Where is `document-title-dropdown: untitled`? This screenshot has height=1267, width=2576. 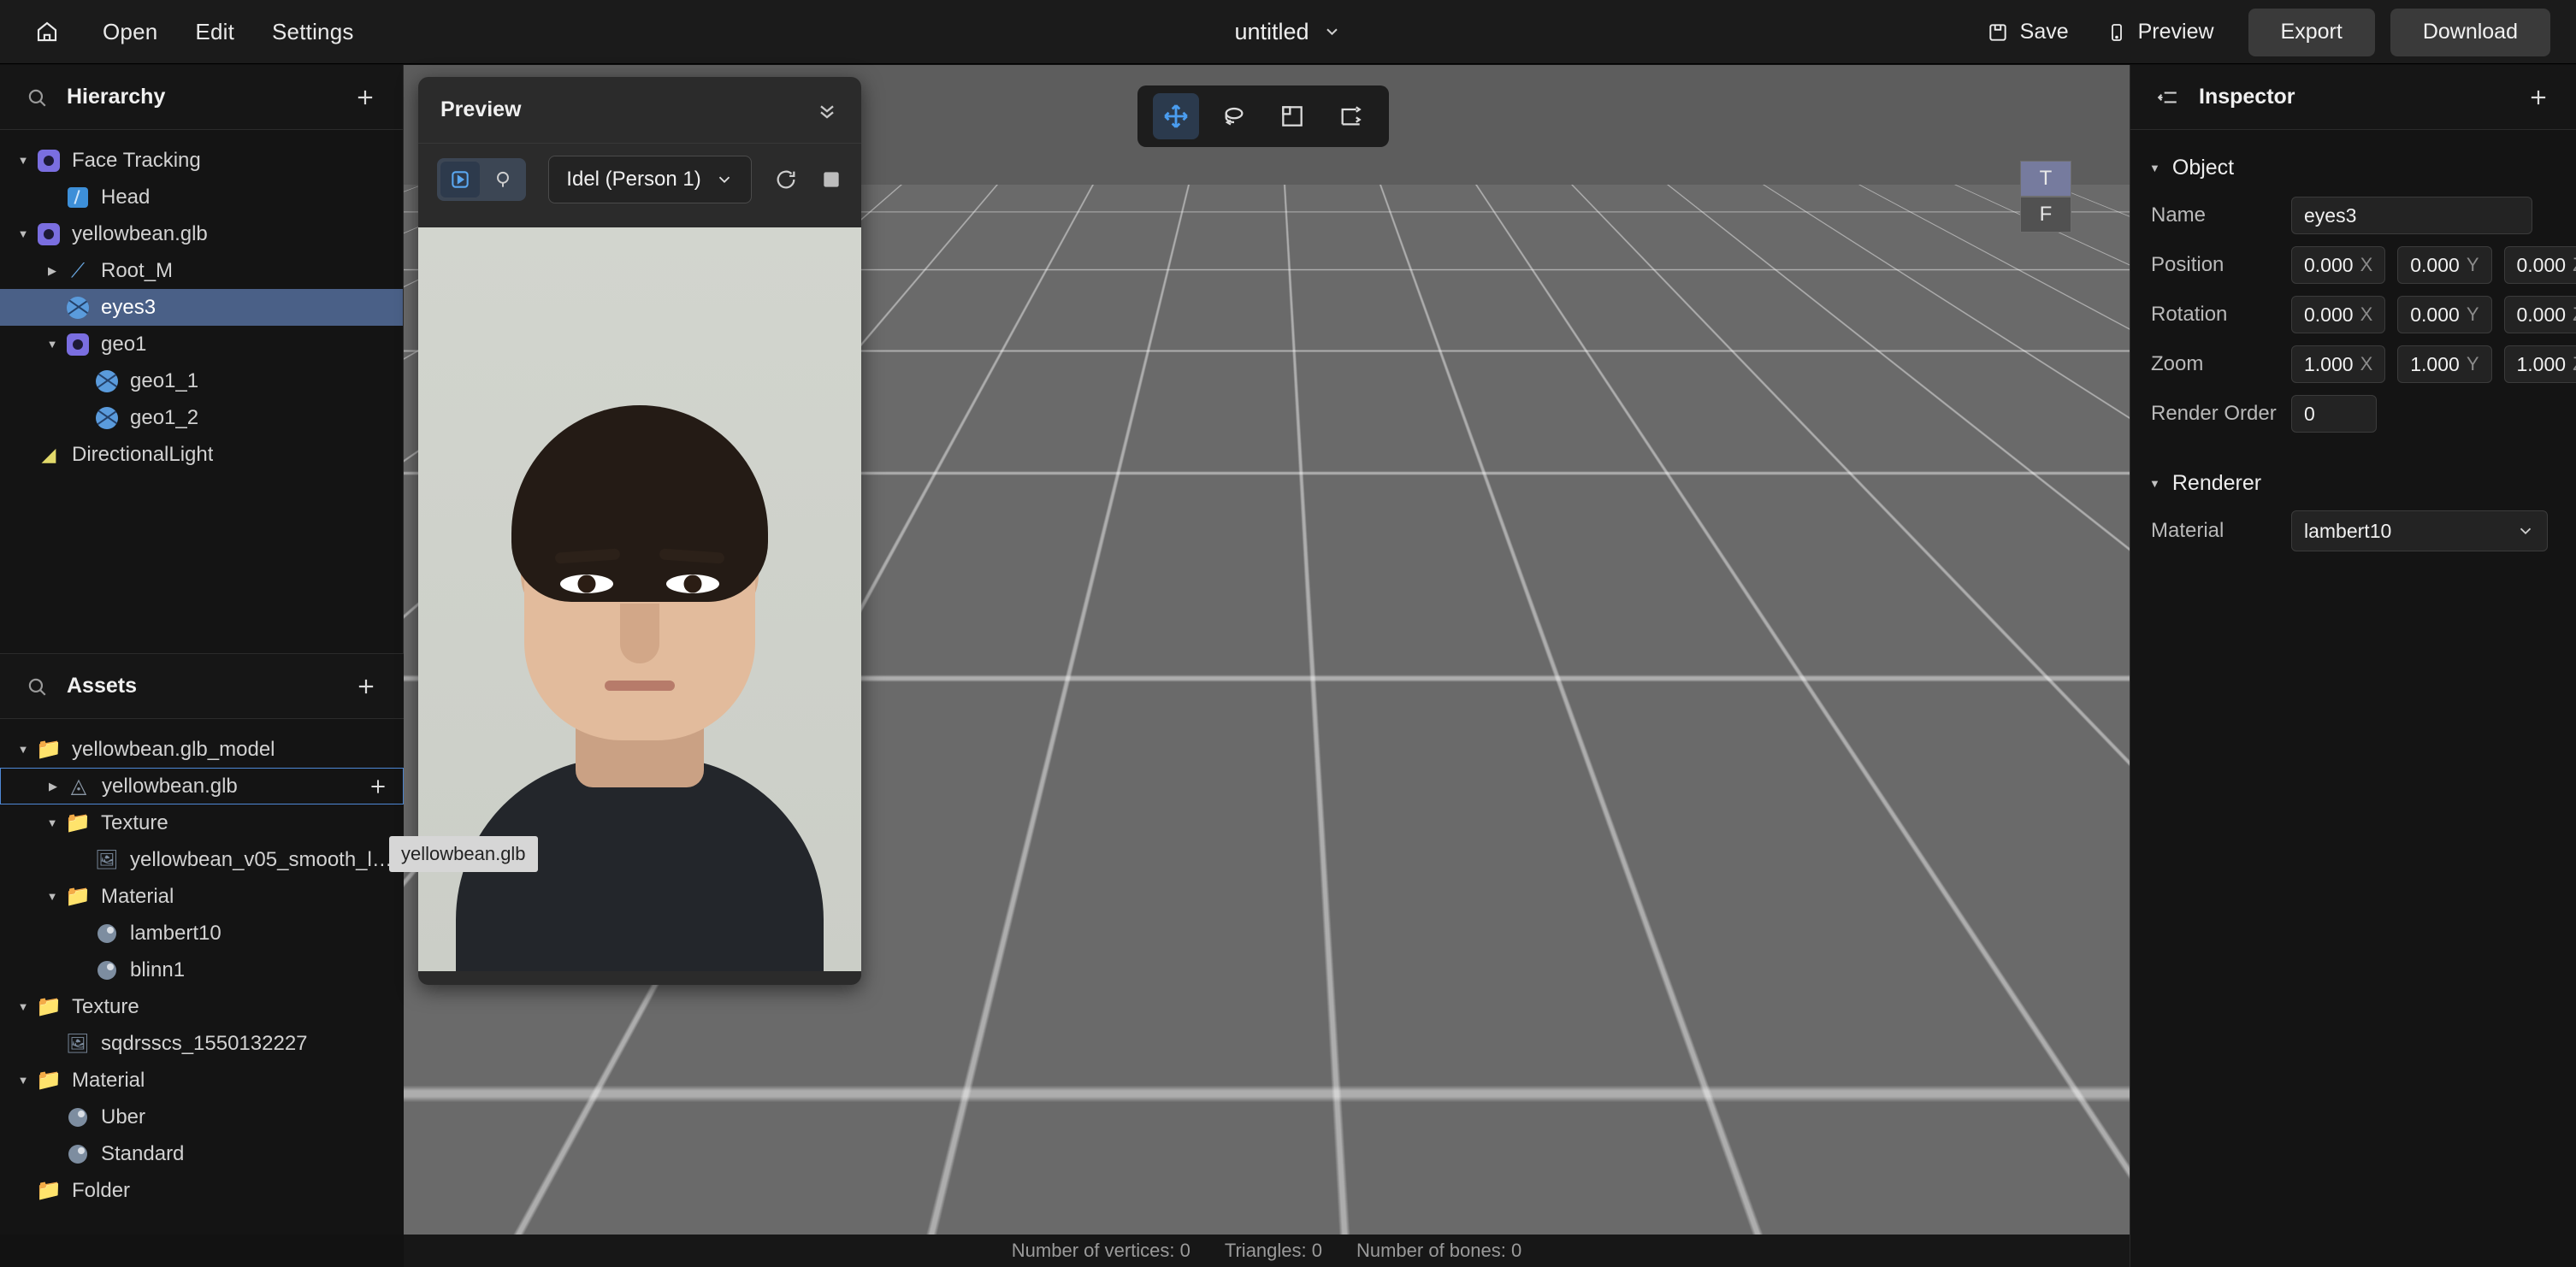
document-title-dropdown: untitled is located at coordinates (1287, 32).